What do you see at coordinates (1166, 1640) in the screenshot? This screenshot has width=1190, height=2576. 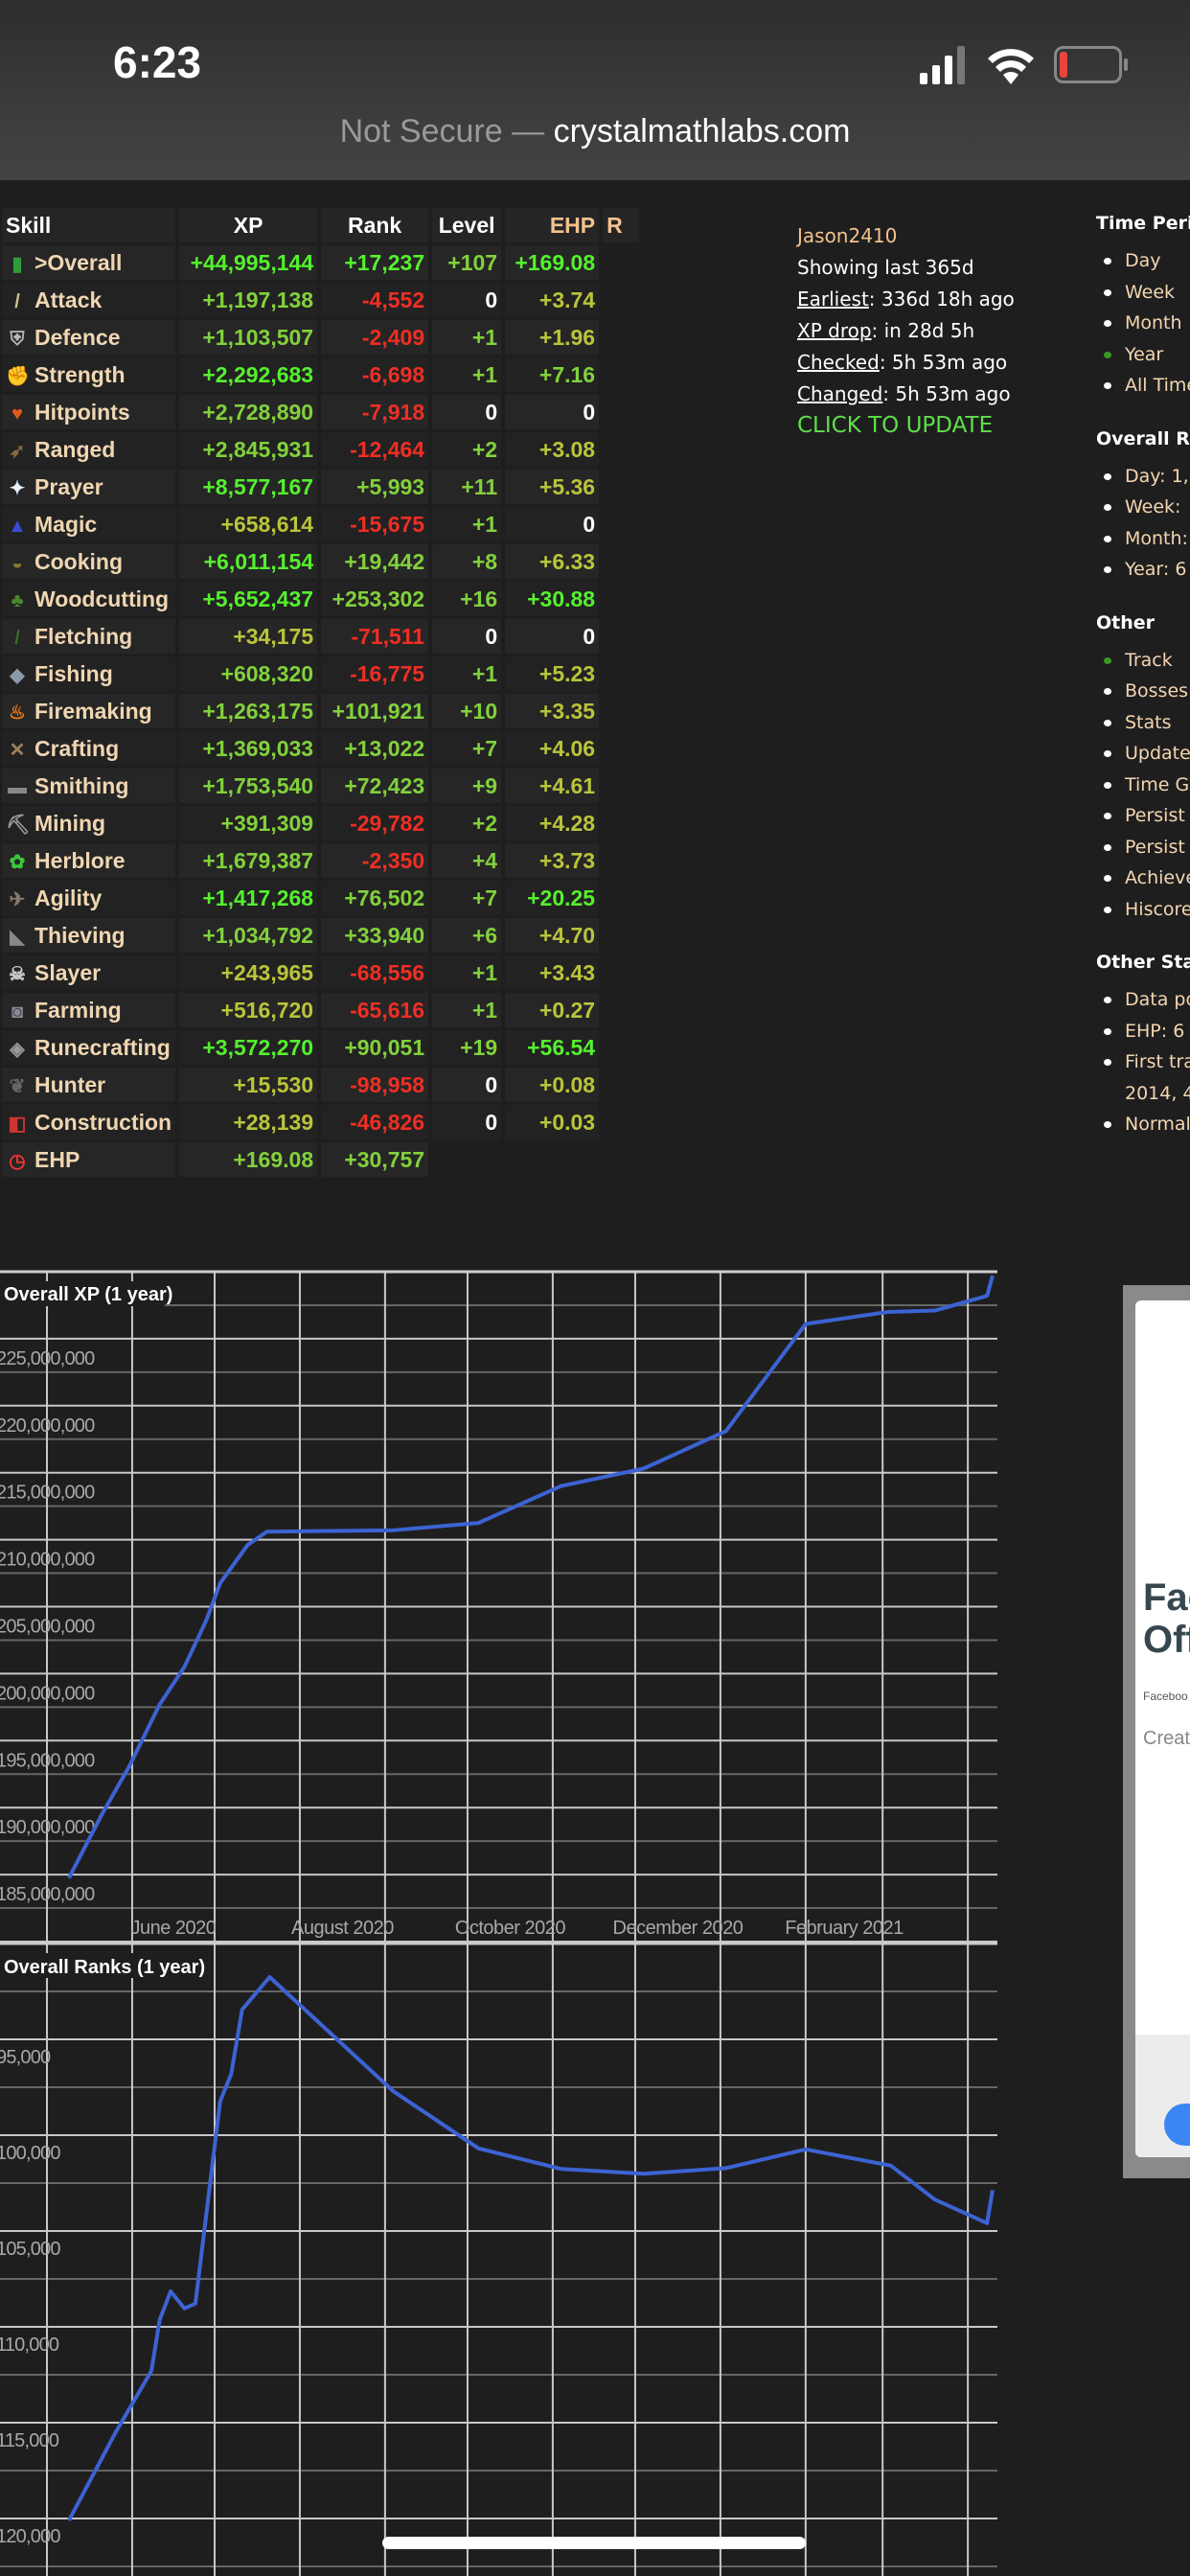 I see `ad-title-line2: Off` at bounding box center [1166, 1640].